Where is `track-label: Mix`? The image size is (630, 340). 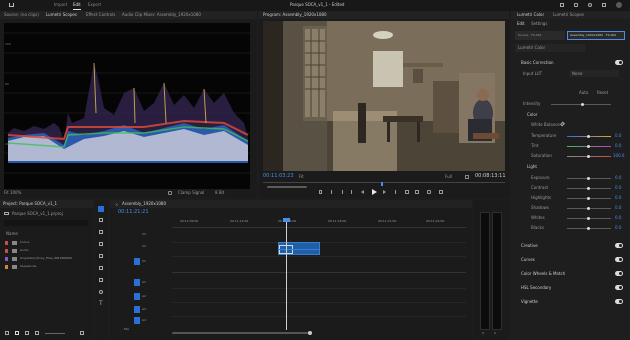
track-label: Mix is located at coordinates (126, 329).